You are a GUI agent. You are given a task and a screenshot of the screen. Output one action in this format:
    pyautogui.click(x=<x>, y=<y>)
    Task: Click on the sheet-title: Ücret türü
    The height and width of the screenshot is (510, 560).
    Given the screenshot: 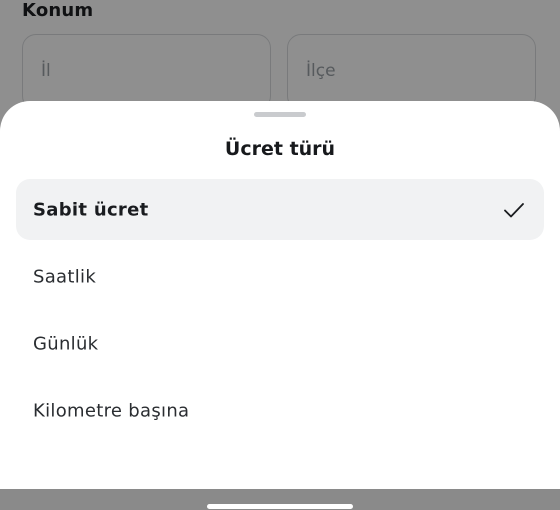 What is the action you would take?
    pyautogui.click(x=280, y=149)
    